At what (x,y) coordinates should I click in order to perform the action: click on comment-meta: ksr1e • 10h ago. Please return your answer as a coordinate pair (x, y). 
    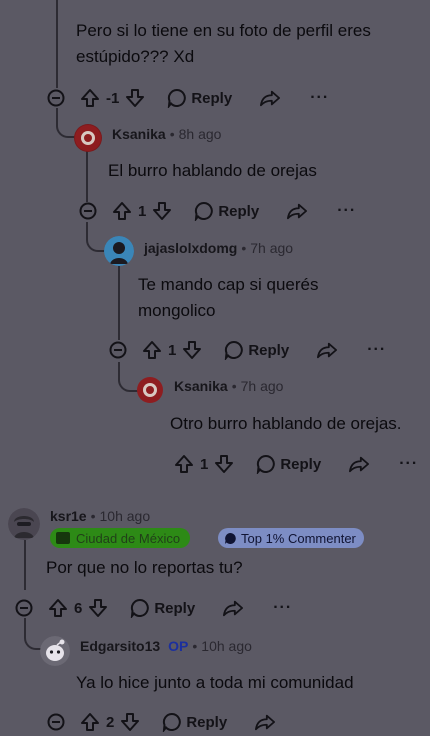
    Looking at the image, I should click on (100, 516).